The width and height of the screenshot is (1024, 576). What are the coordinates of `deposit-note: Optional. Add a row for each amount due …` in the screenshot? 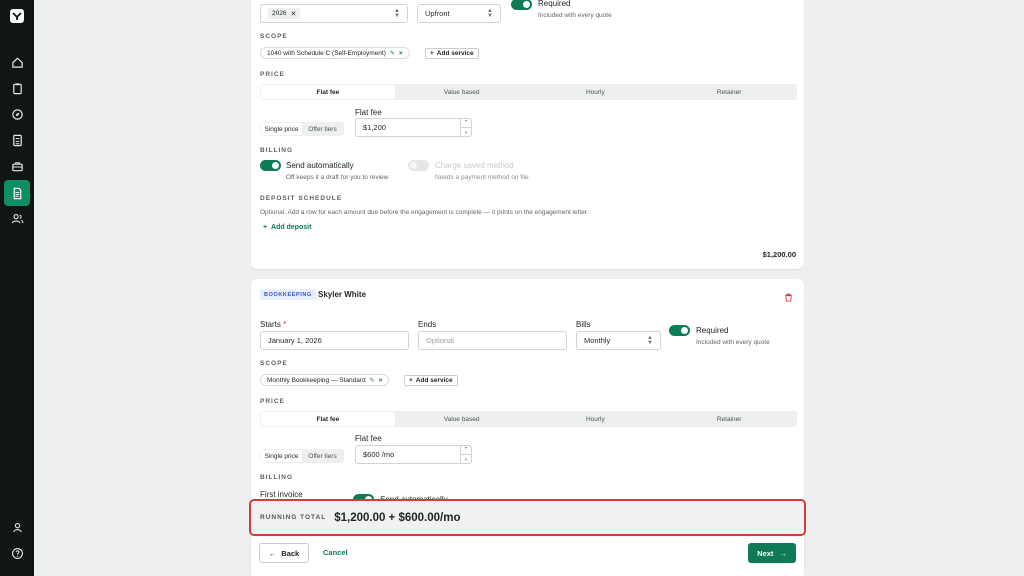 It's located at (424, 212).